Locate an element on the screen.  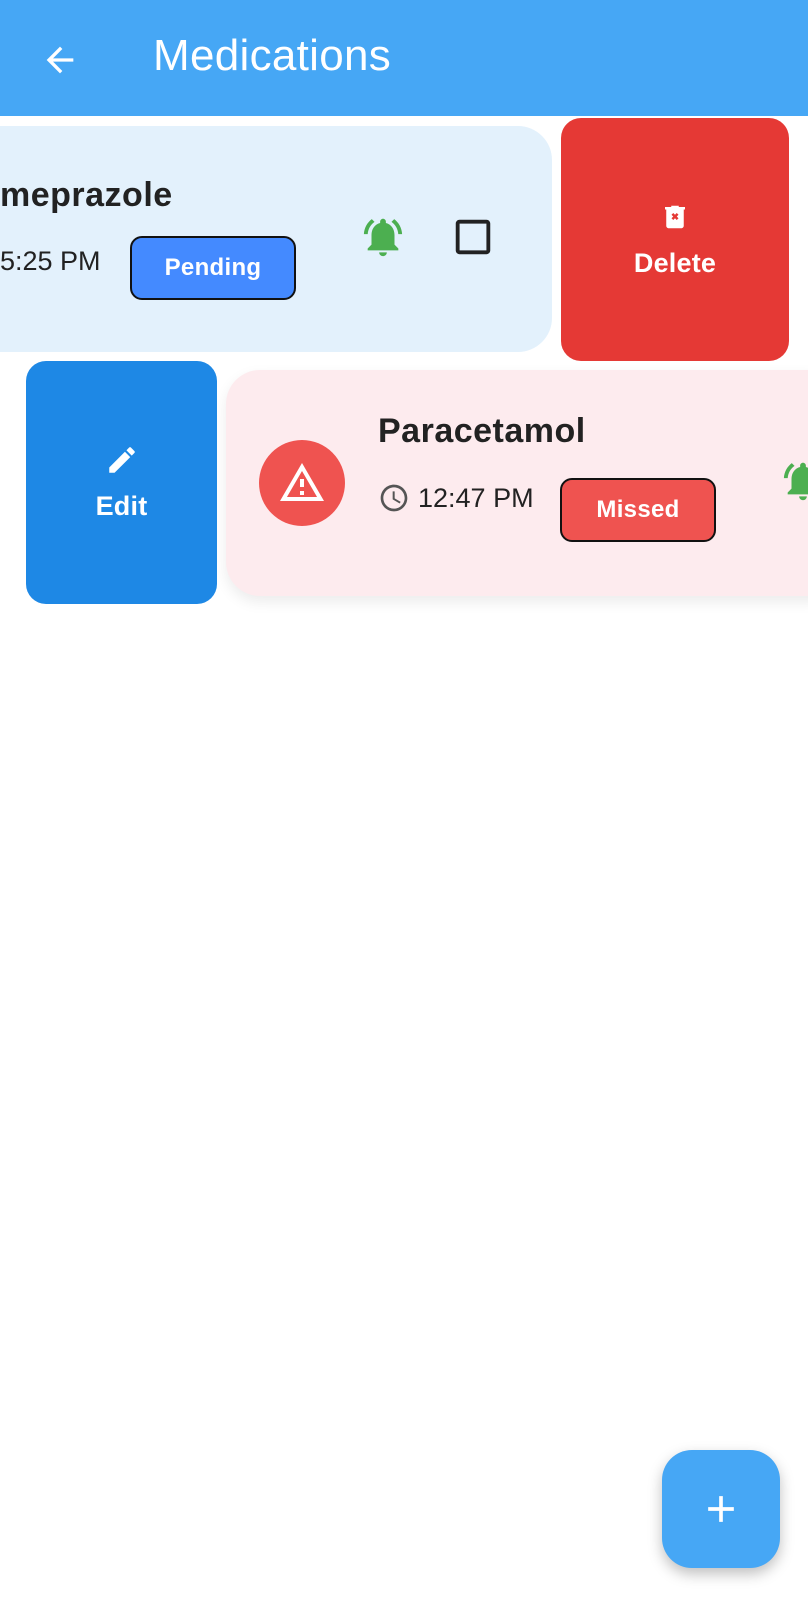
medication-name: Paracetamol is located at coordinates (482, 431).